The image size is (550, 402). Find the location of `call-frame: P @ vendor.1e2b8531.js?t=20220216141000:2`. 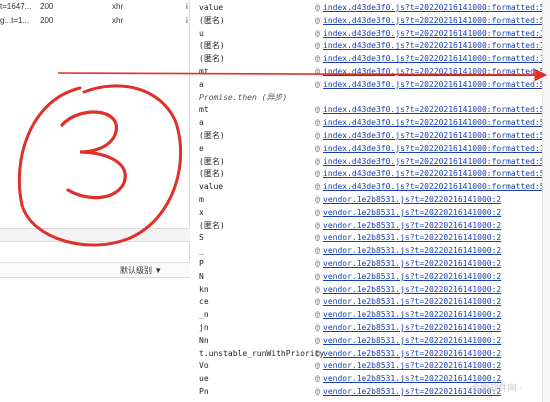

call-frame: P @ vendor.1e2b8531.js?t=20220216141000:2 is located at coordinates (370, 263).